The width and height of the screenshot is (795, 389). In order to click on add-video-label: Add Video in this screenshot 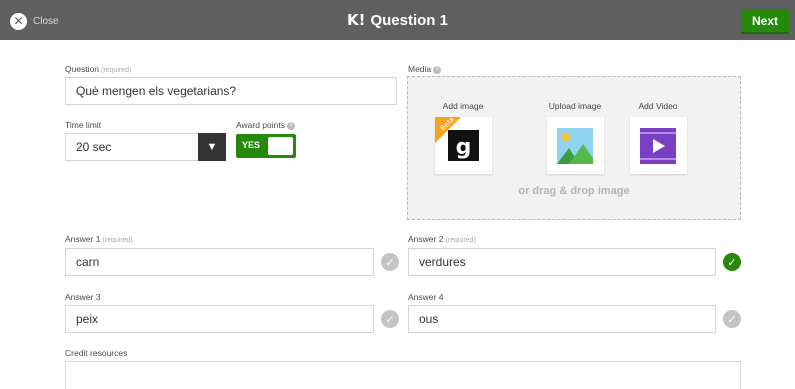, I will do `click(658, 106)`.